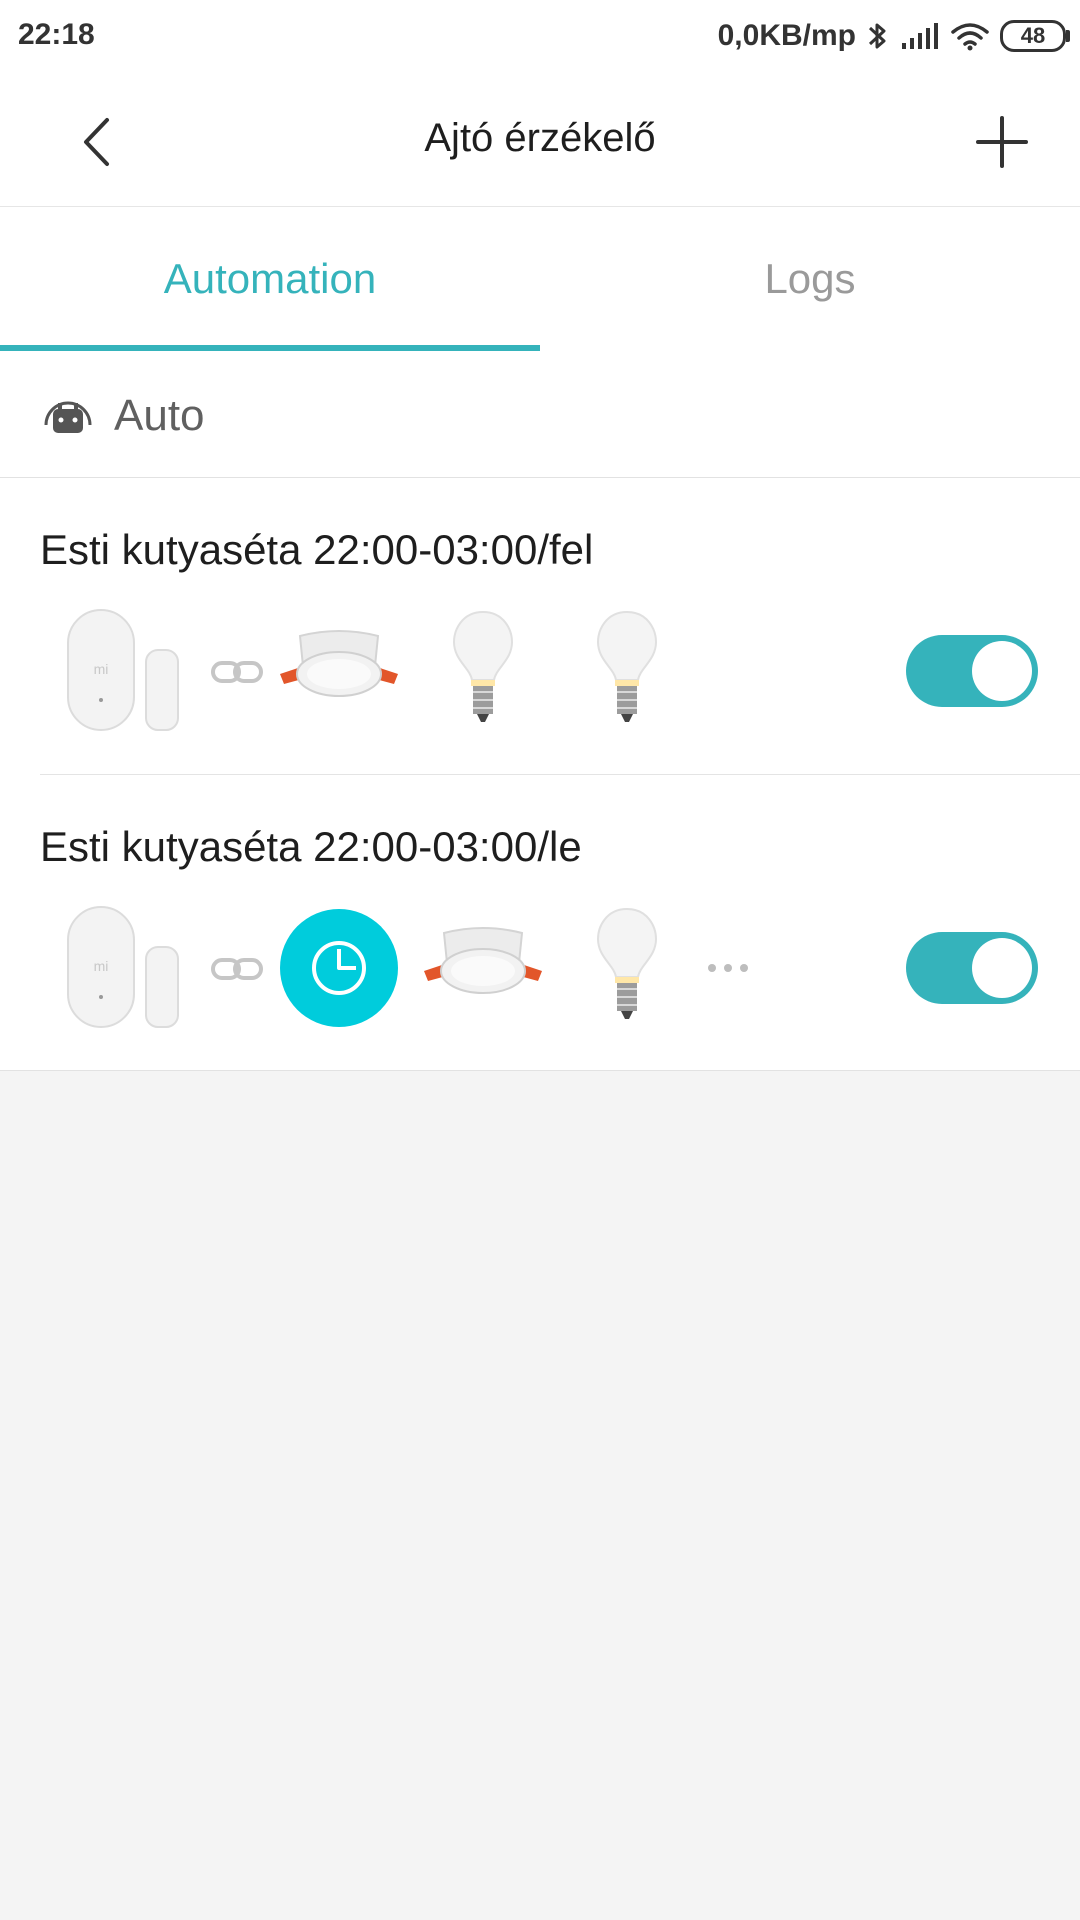 The image size is (1080, 1920). I want to click on tab-logs: Logs, so click(810, 279).